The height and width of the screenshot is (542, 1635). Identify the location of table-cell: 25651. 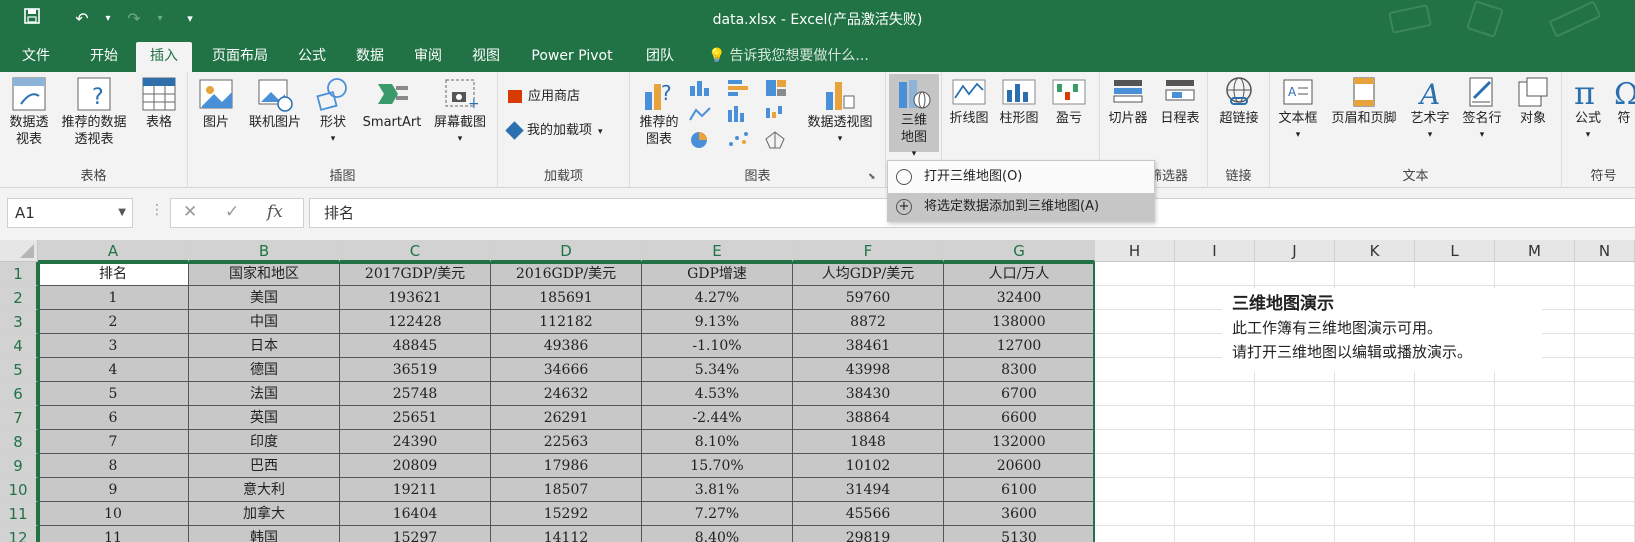
(415, 418).